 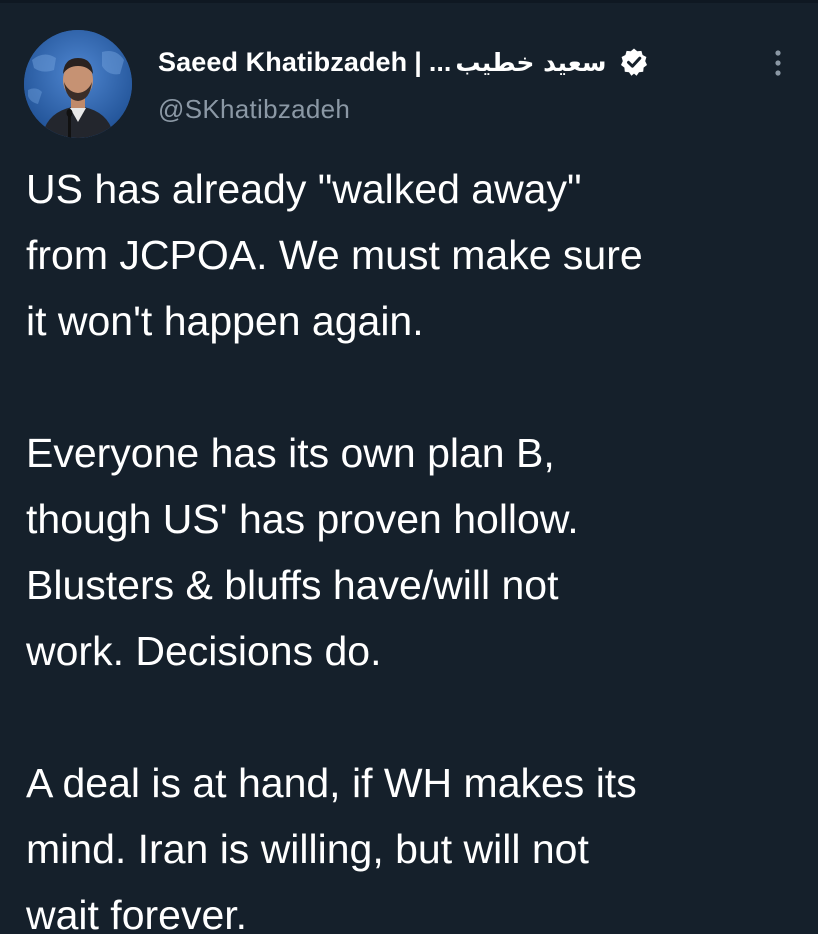 What do you see at coordinates (634, 62) in the screenshot?
I see `verified-badge-icon` at bounding box center [634, 62].